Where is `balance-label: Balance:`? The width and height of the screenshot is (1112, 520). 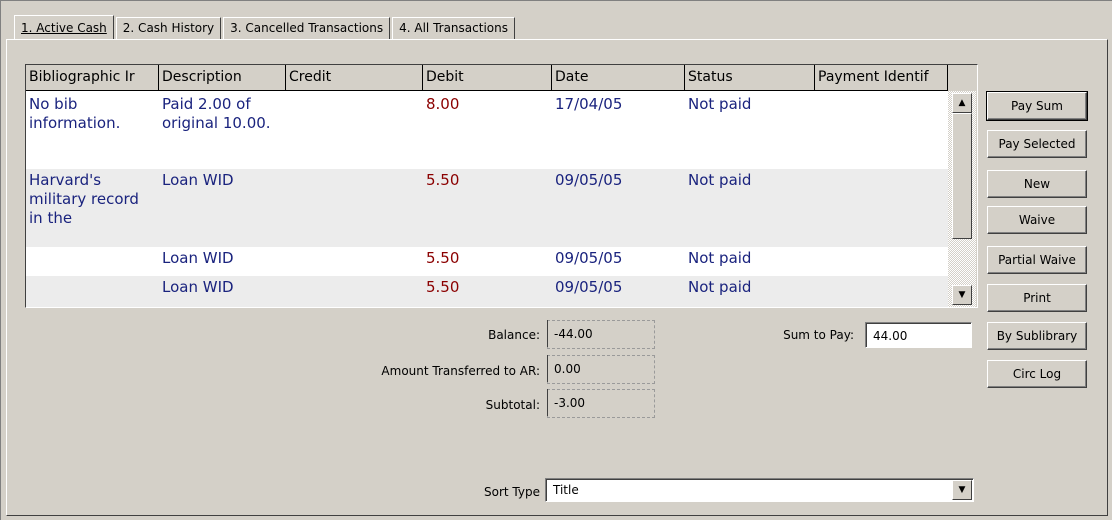
balance-label: Balance: is located at coordinates (514, 335).